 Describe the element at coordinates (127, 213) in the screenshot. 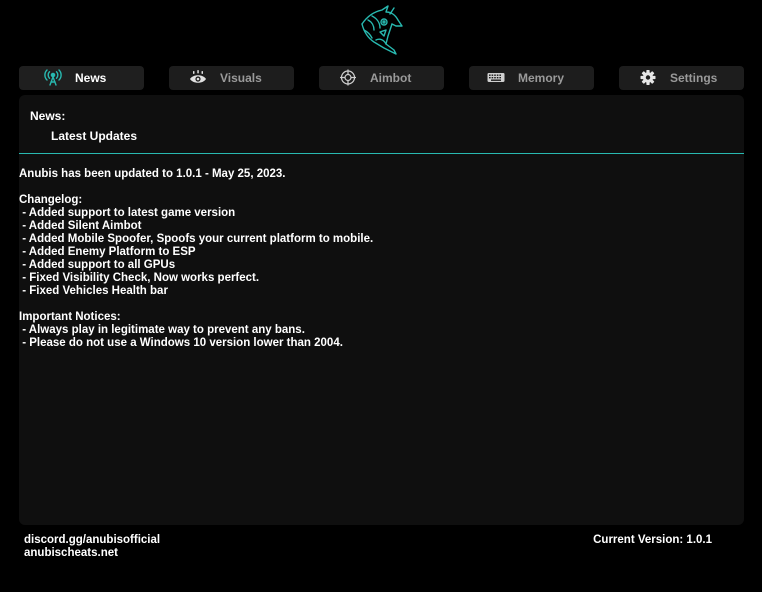

I see `changelog-item: - Added support to latest game version` at that location.